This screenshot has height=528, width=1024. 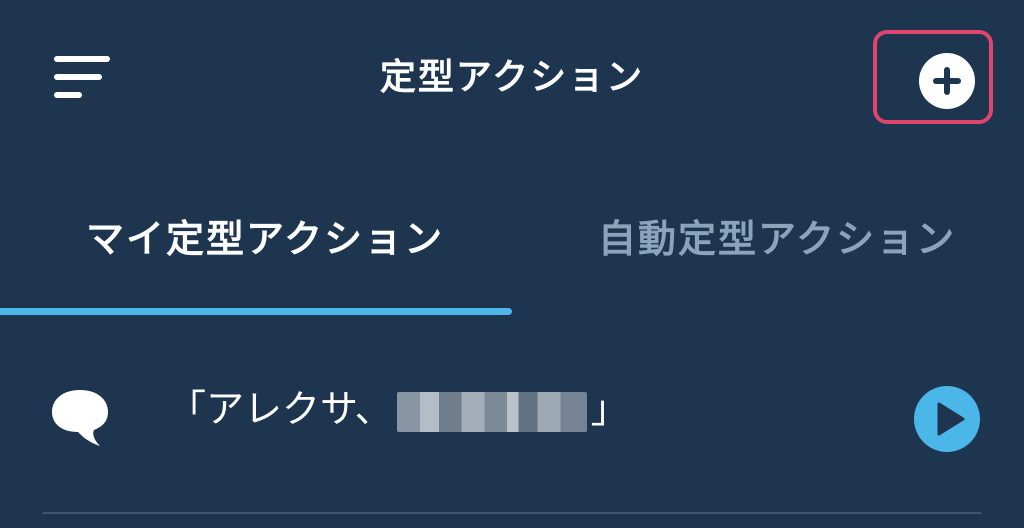 I want to click on redacted-text, so click(x=491, y=411).